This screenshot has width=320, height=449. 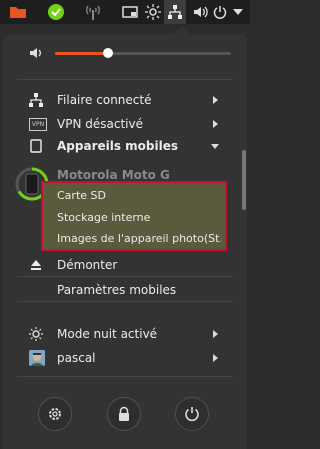 I want to click on volume-slider, so click(x=143, y=53).